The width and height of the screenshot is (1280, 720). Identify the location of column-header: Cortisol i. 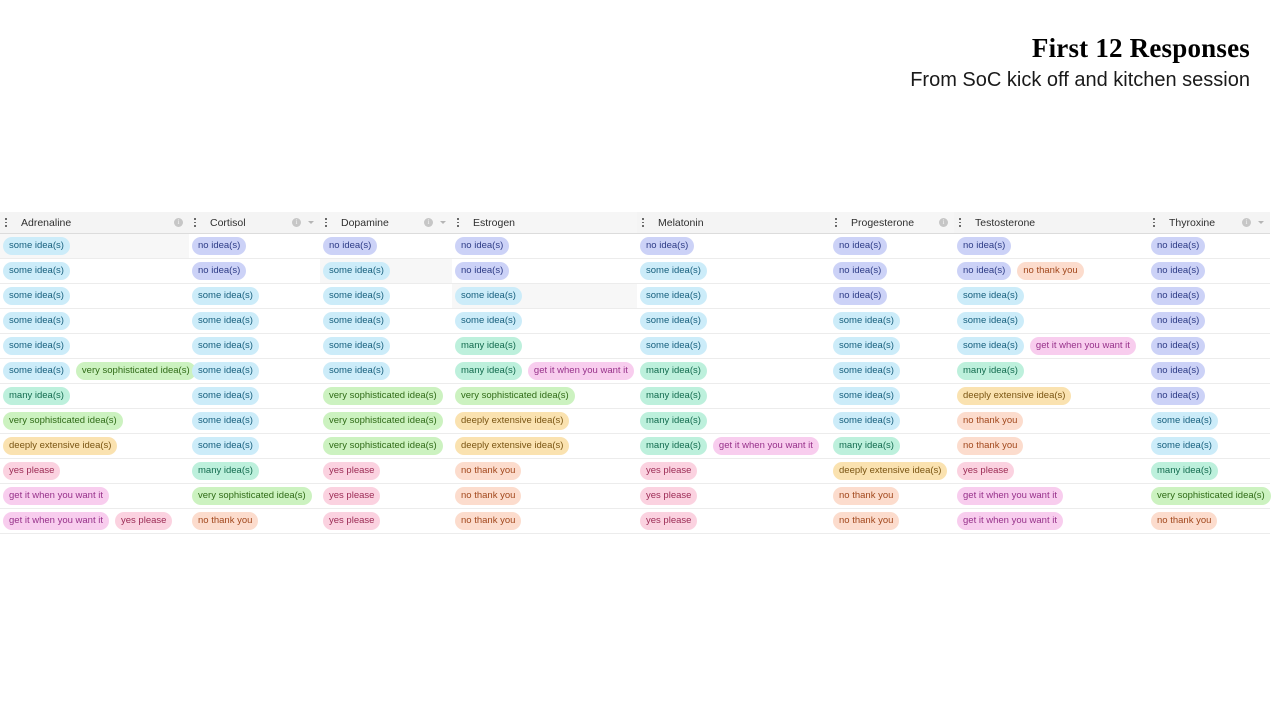
(254, 223).